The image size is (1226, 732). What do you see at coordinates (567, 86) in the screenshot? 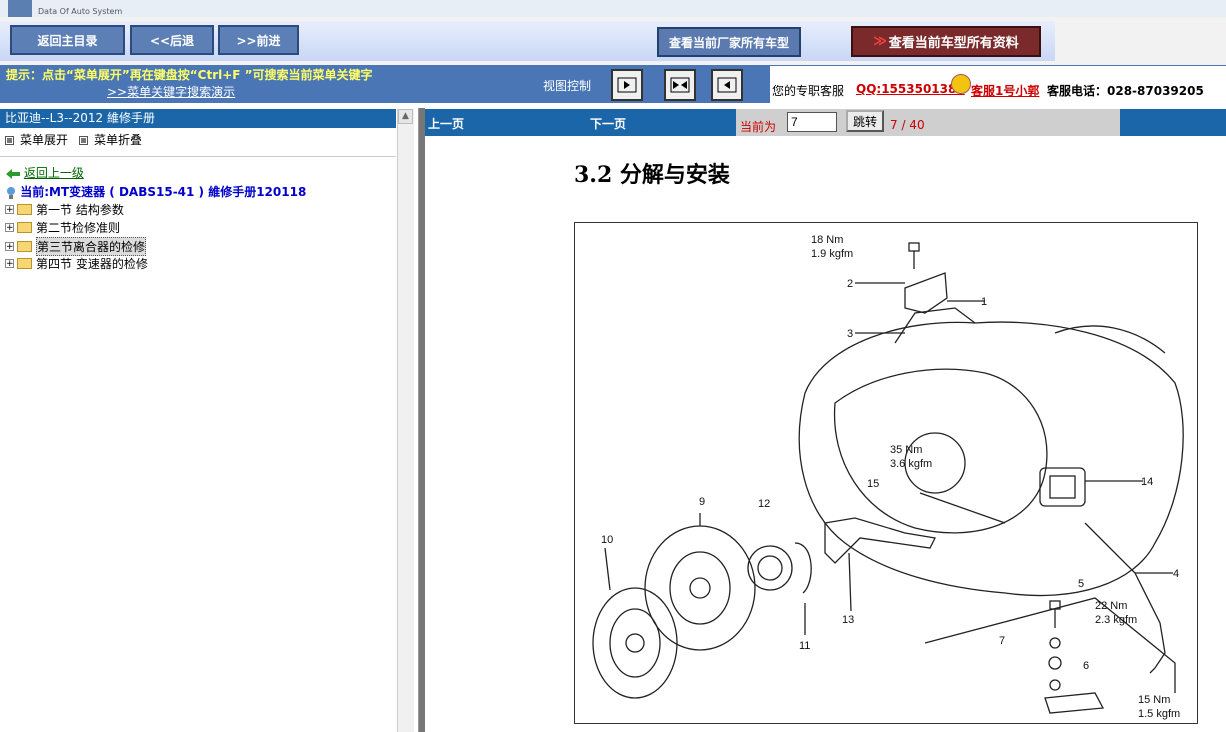
I see `view-control-label: 视图控制` at bounding box center [567, 86].